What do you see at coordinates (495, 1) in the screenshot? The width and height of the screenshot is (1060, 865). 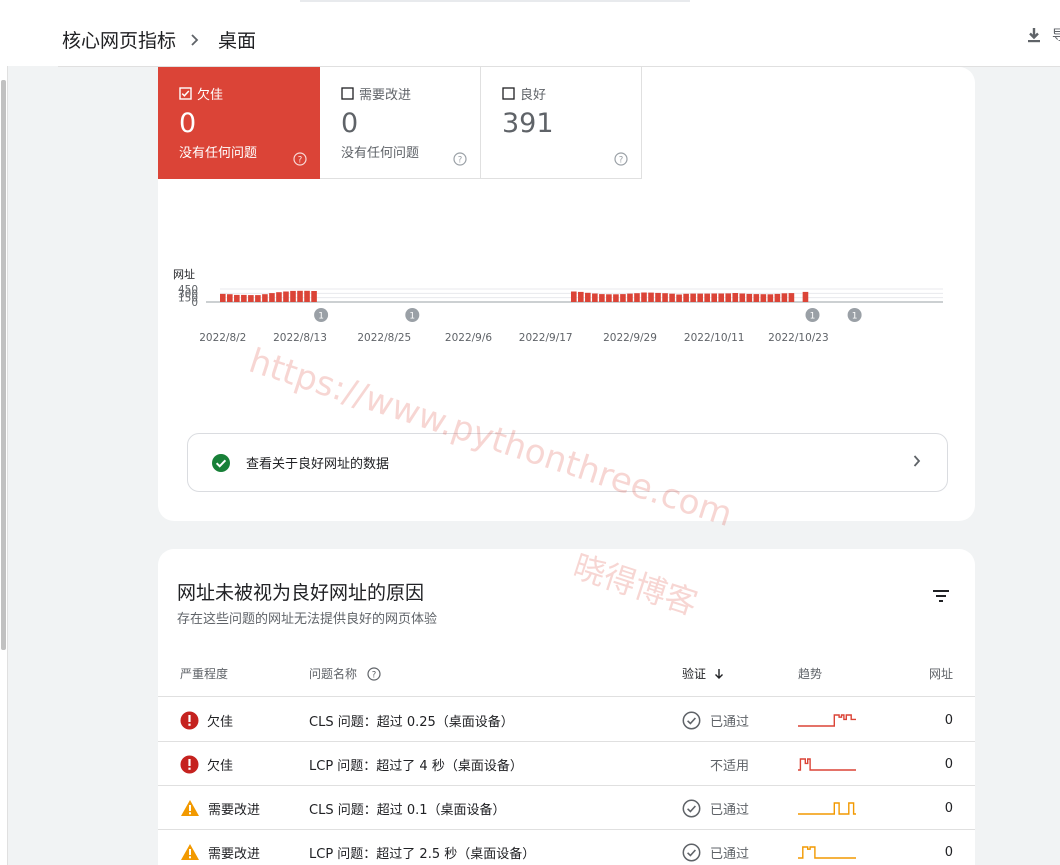 I see `progress-track` at bounding box center [495, 1].